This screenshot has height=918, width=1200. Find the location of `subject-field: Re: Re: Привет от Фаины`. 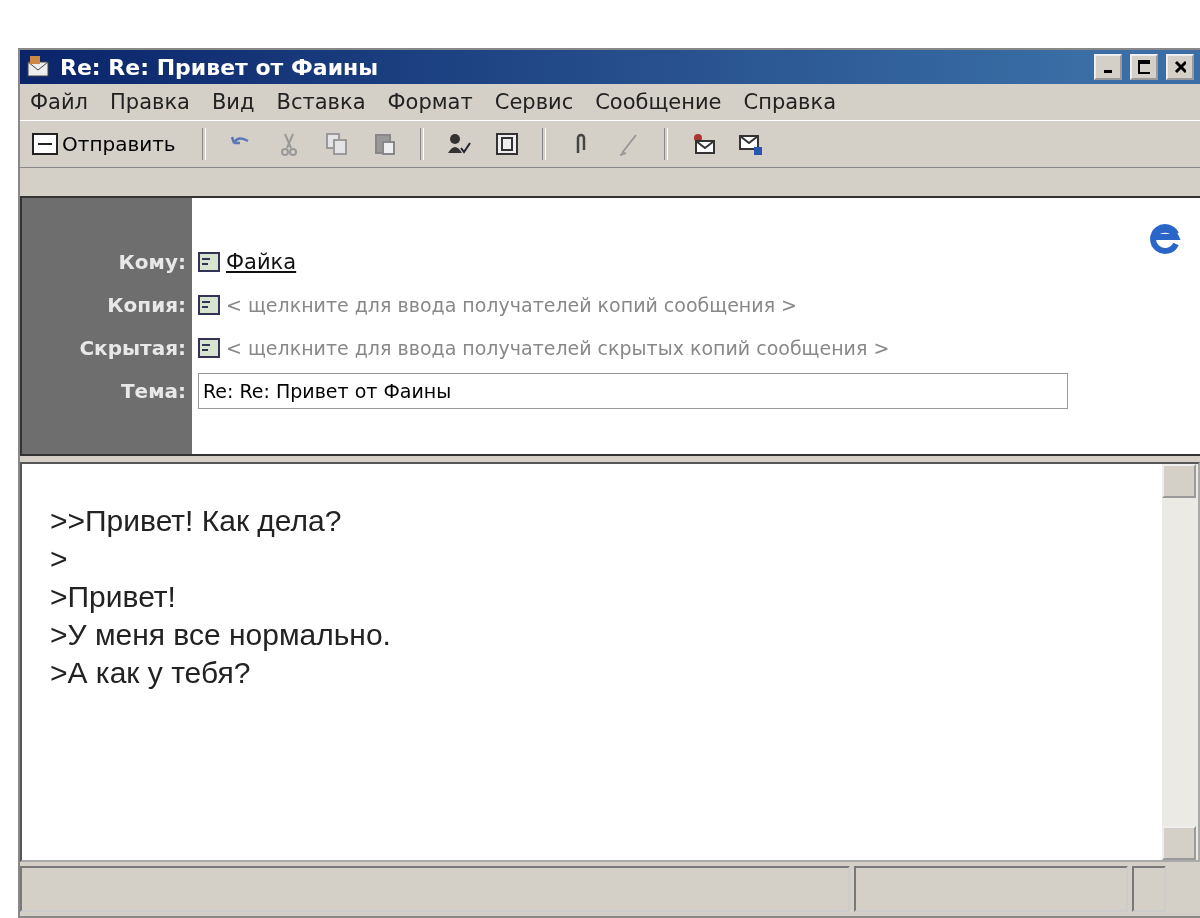

subject-field: Re: Re: Привет от Фаины is located at coordinates (633, 390).